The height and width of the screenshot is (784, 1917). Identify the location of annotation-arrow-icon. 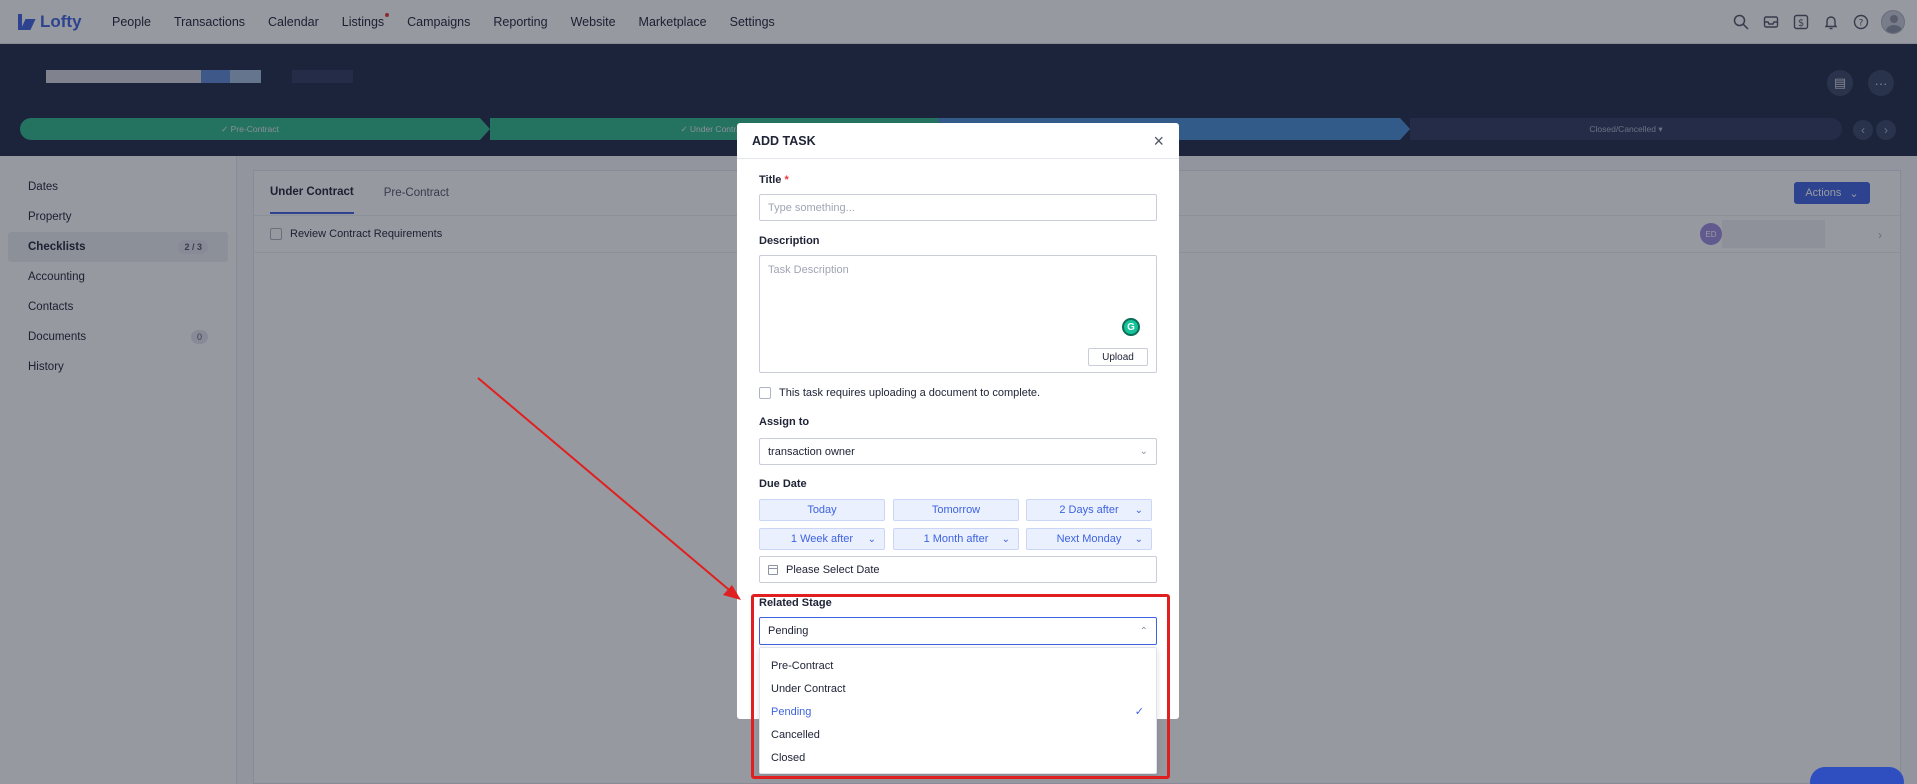
(609, 488).